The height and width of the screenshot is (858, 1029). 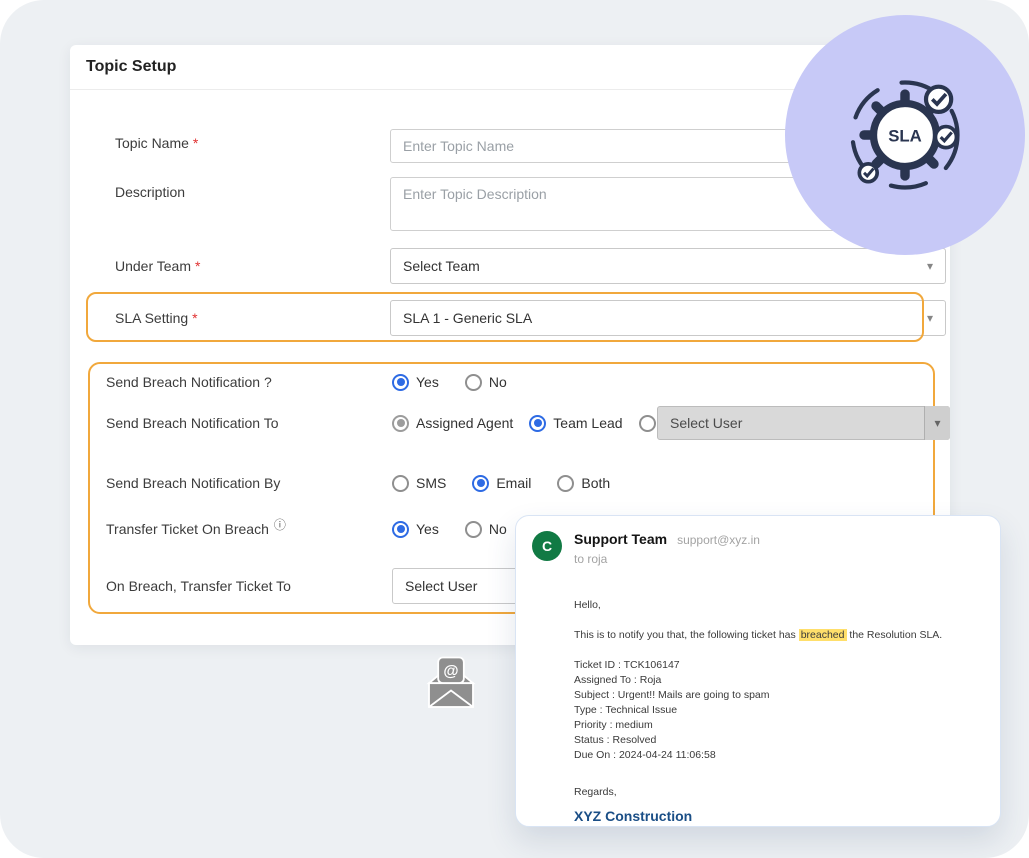 I want to click on breach-user-value: Select User, so click(x=706, y=423).